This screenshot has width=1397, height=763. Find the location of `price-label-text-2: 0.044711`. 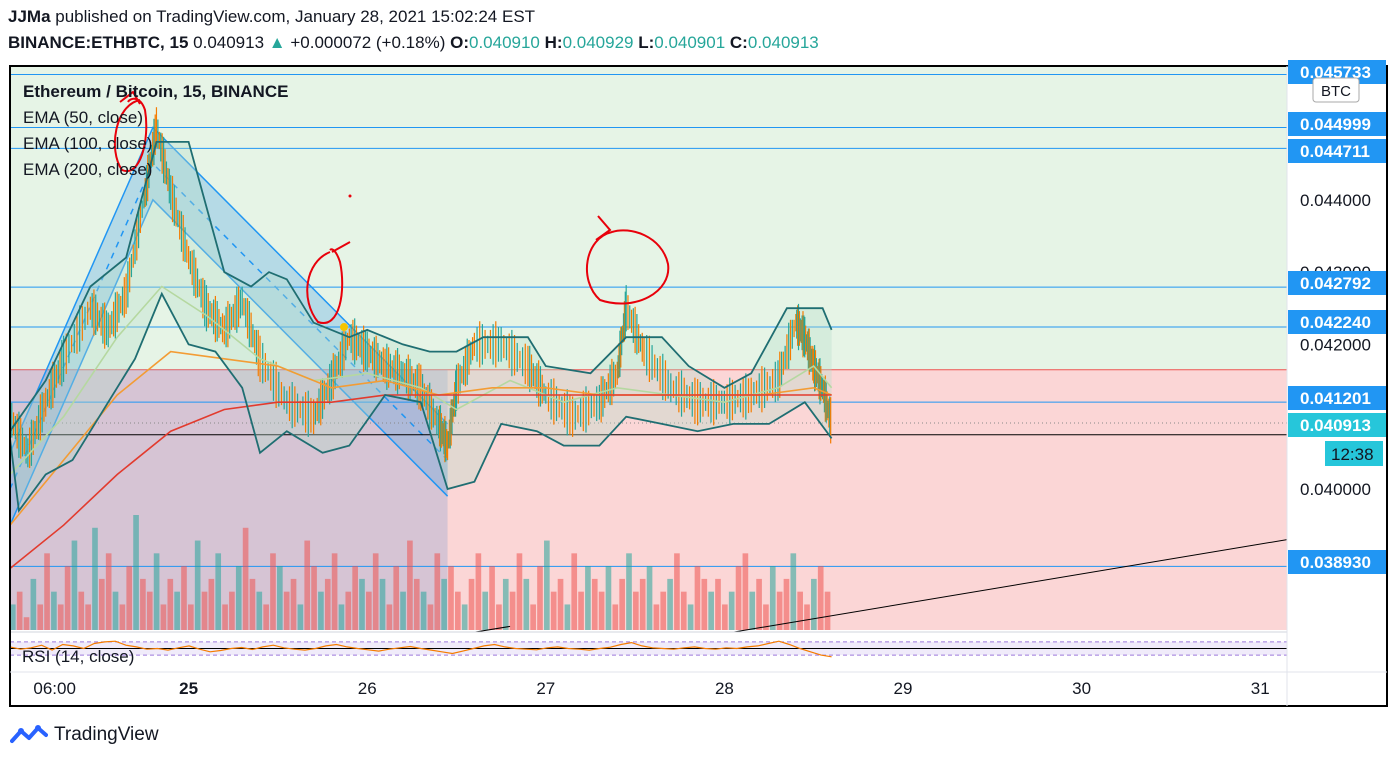

price-label-text-2: 0.044711 is located at coordinates (1335, 151).